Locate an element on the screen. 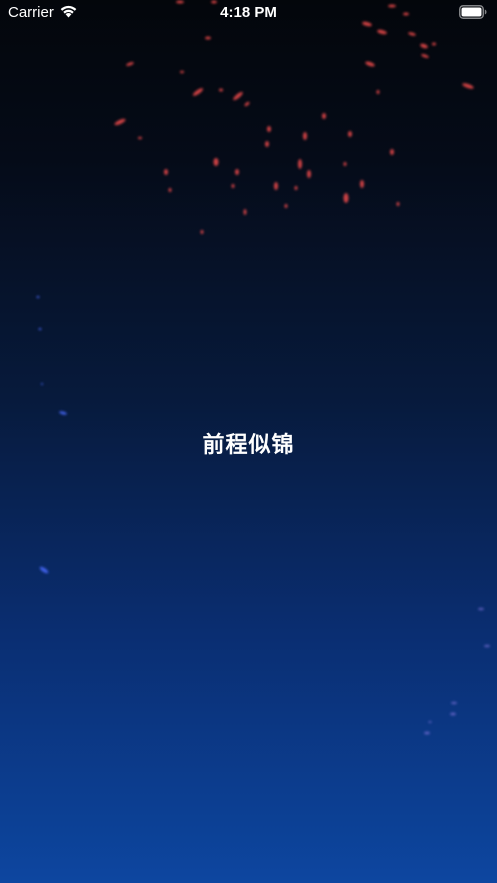 The image size is (497, 883). status-bar: Carrier 4:18 PM is located at coordinates (248, 13).